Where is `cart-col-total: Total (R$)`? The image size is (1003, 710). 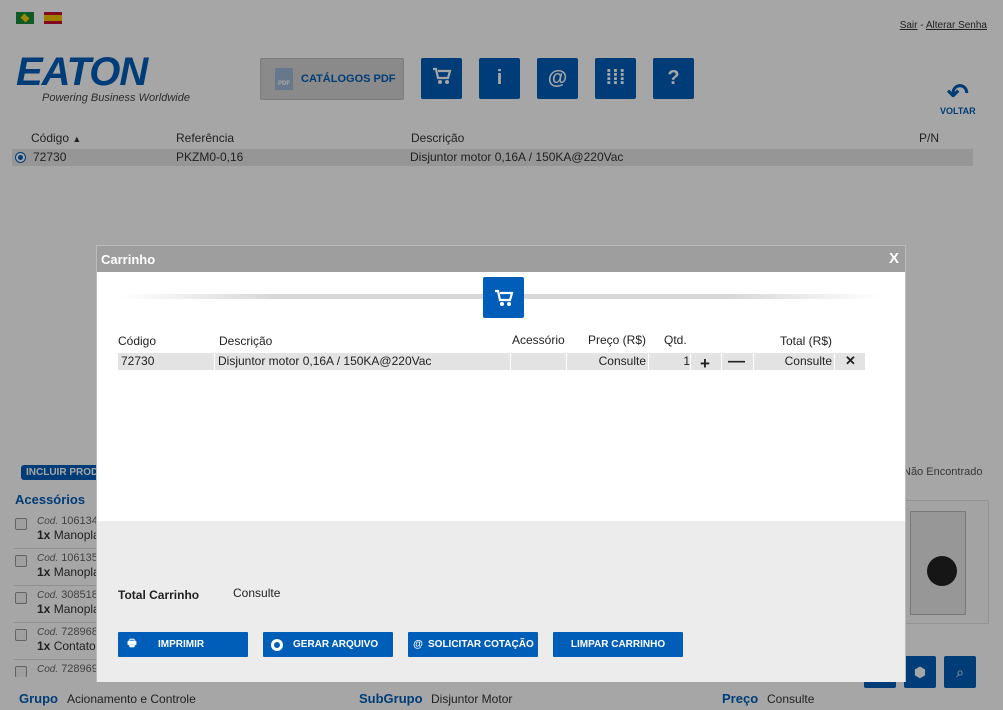 cart-col-total: Total (R$) is located at coordinates (806, 341).